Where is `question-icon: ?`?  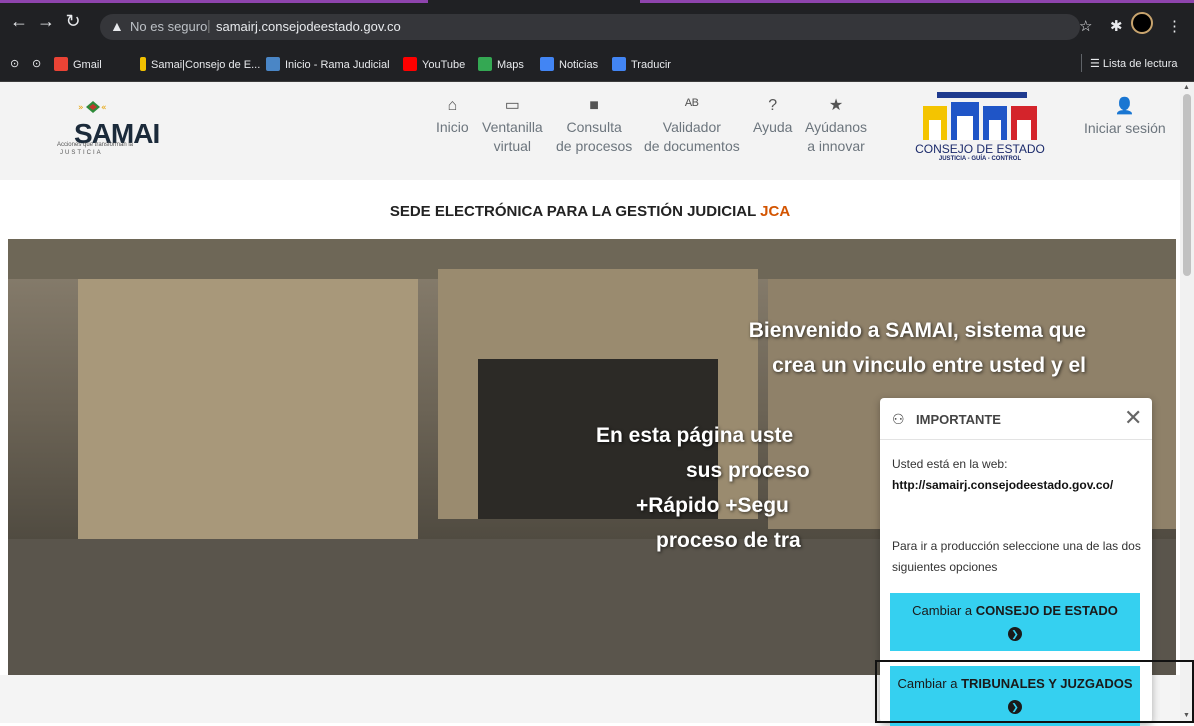 question-icon: ? is located at coordinates (773, 105).